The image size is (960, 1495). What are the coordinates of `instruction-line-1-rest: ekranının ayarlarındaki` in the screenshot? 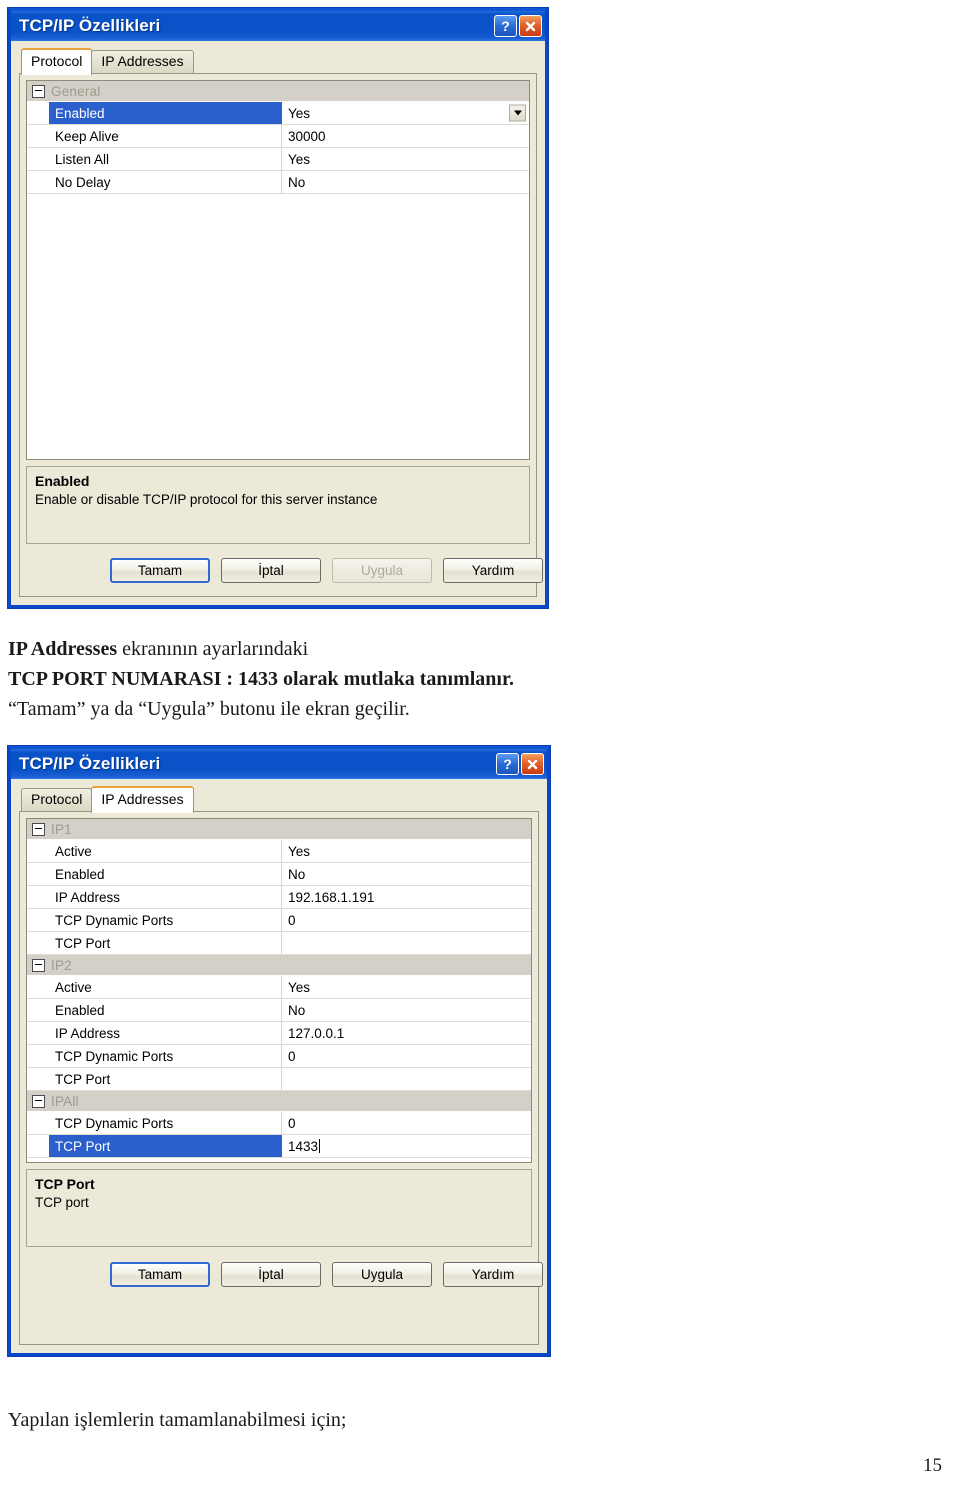 It's located at (213, 649).